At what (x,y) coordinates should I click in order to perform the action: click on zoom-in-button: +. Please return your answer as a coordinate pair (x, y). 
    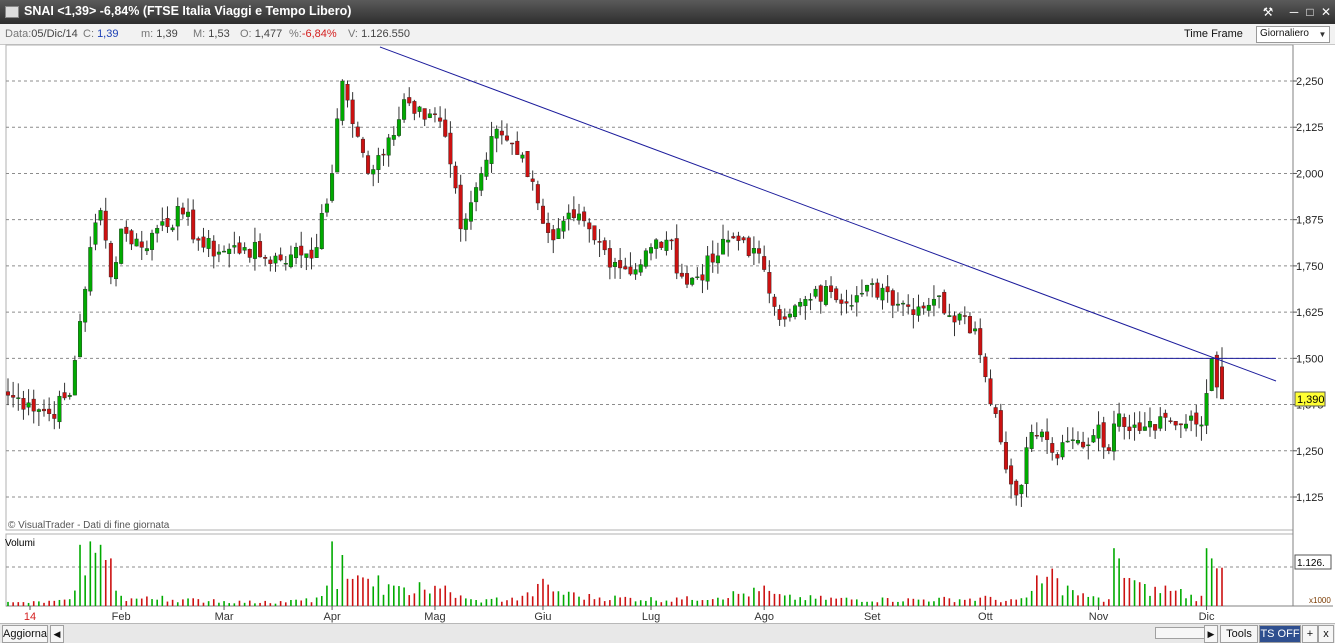
    Looking at the image, I should click on (1310, 634).